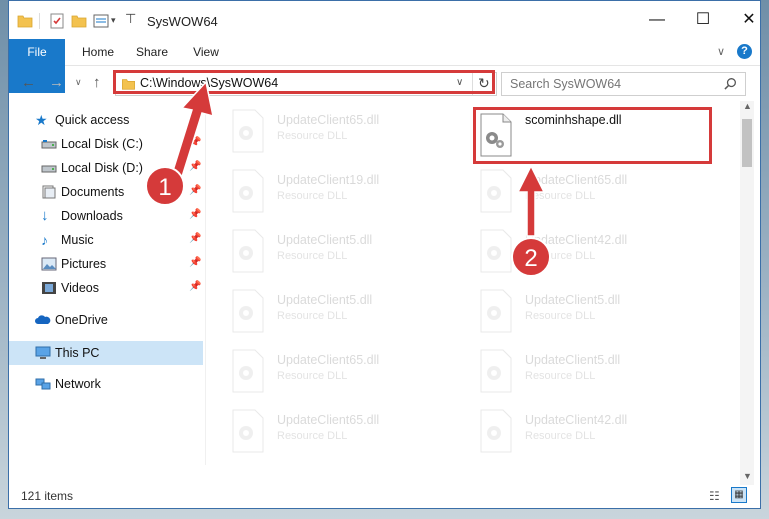  I want to click on minimize-button: —, so click(657, 20).